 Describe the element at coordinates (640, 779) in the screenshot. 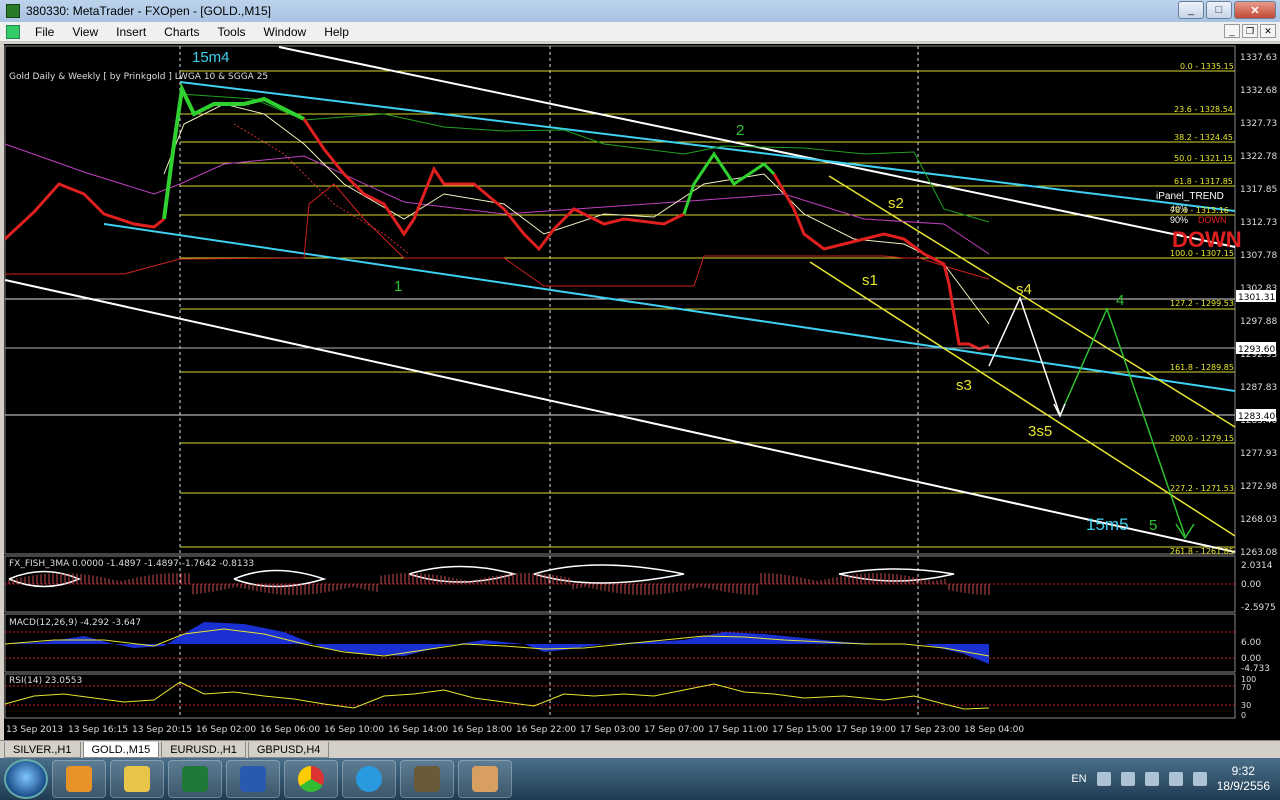

I see `windows-taskbar: EN 9:32 18/9/2556` at that location.